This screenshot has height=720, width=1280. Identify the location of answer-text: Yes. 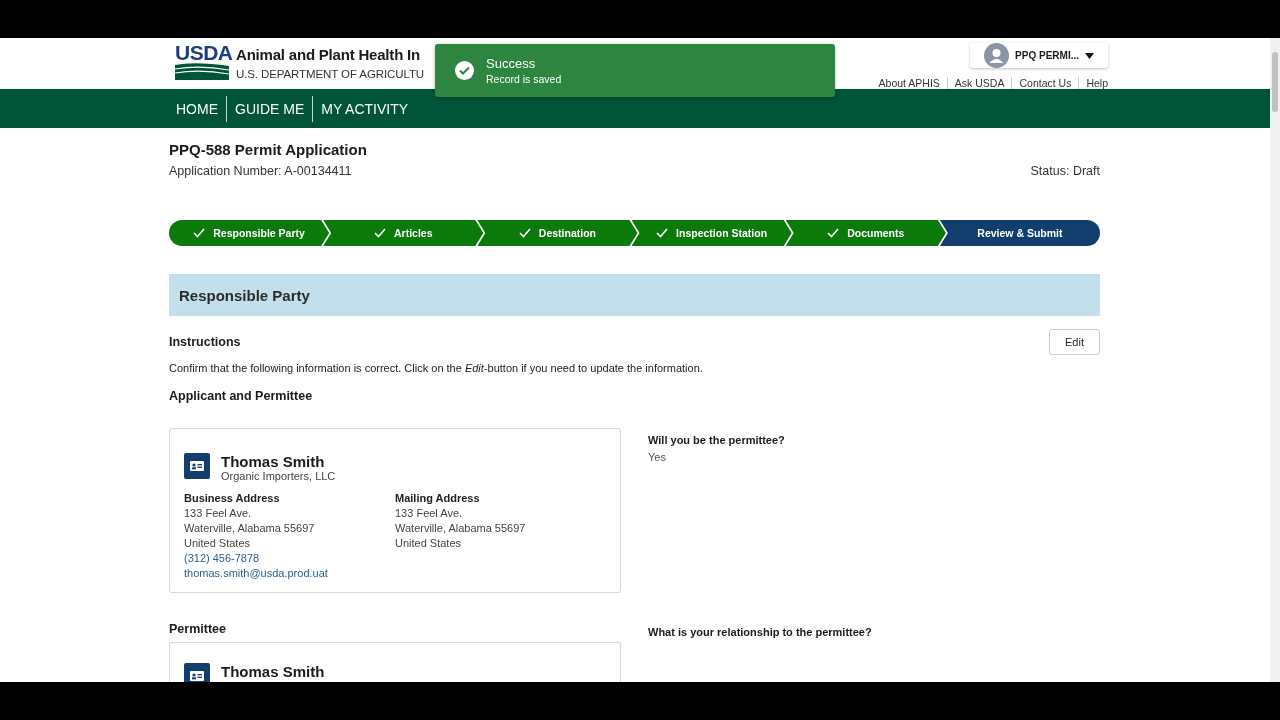
(657, 457).